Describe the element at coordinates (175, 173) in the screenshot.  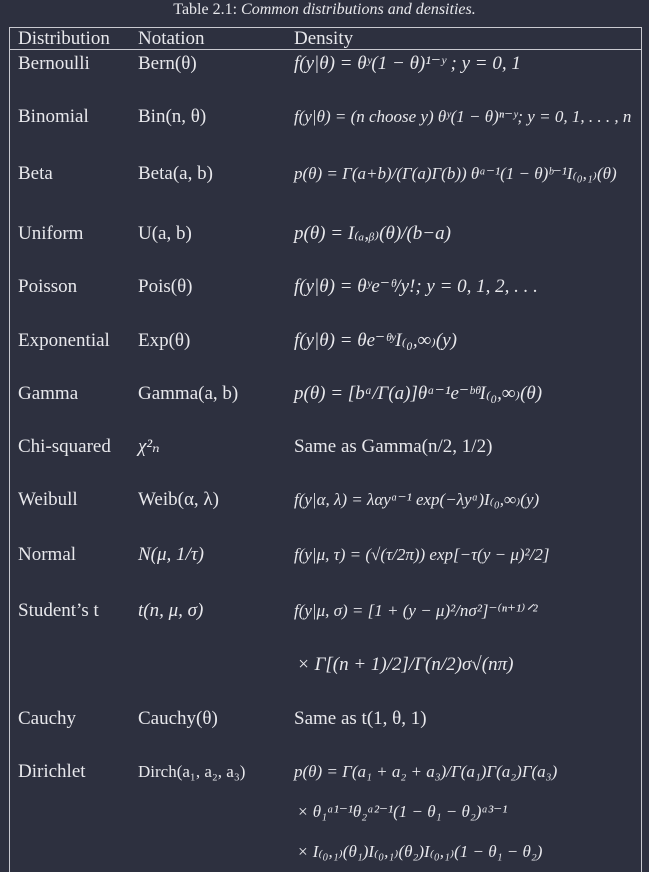
I see `row-beta-notation: Beta(a, b)` at that location.